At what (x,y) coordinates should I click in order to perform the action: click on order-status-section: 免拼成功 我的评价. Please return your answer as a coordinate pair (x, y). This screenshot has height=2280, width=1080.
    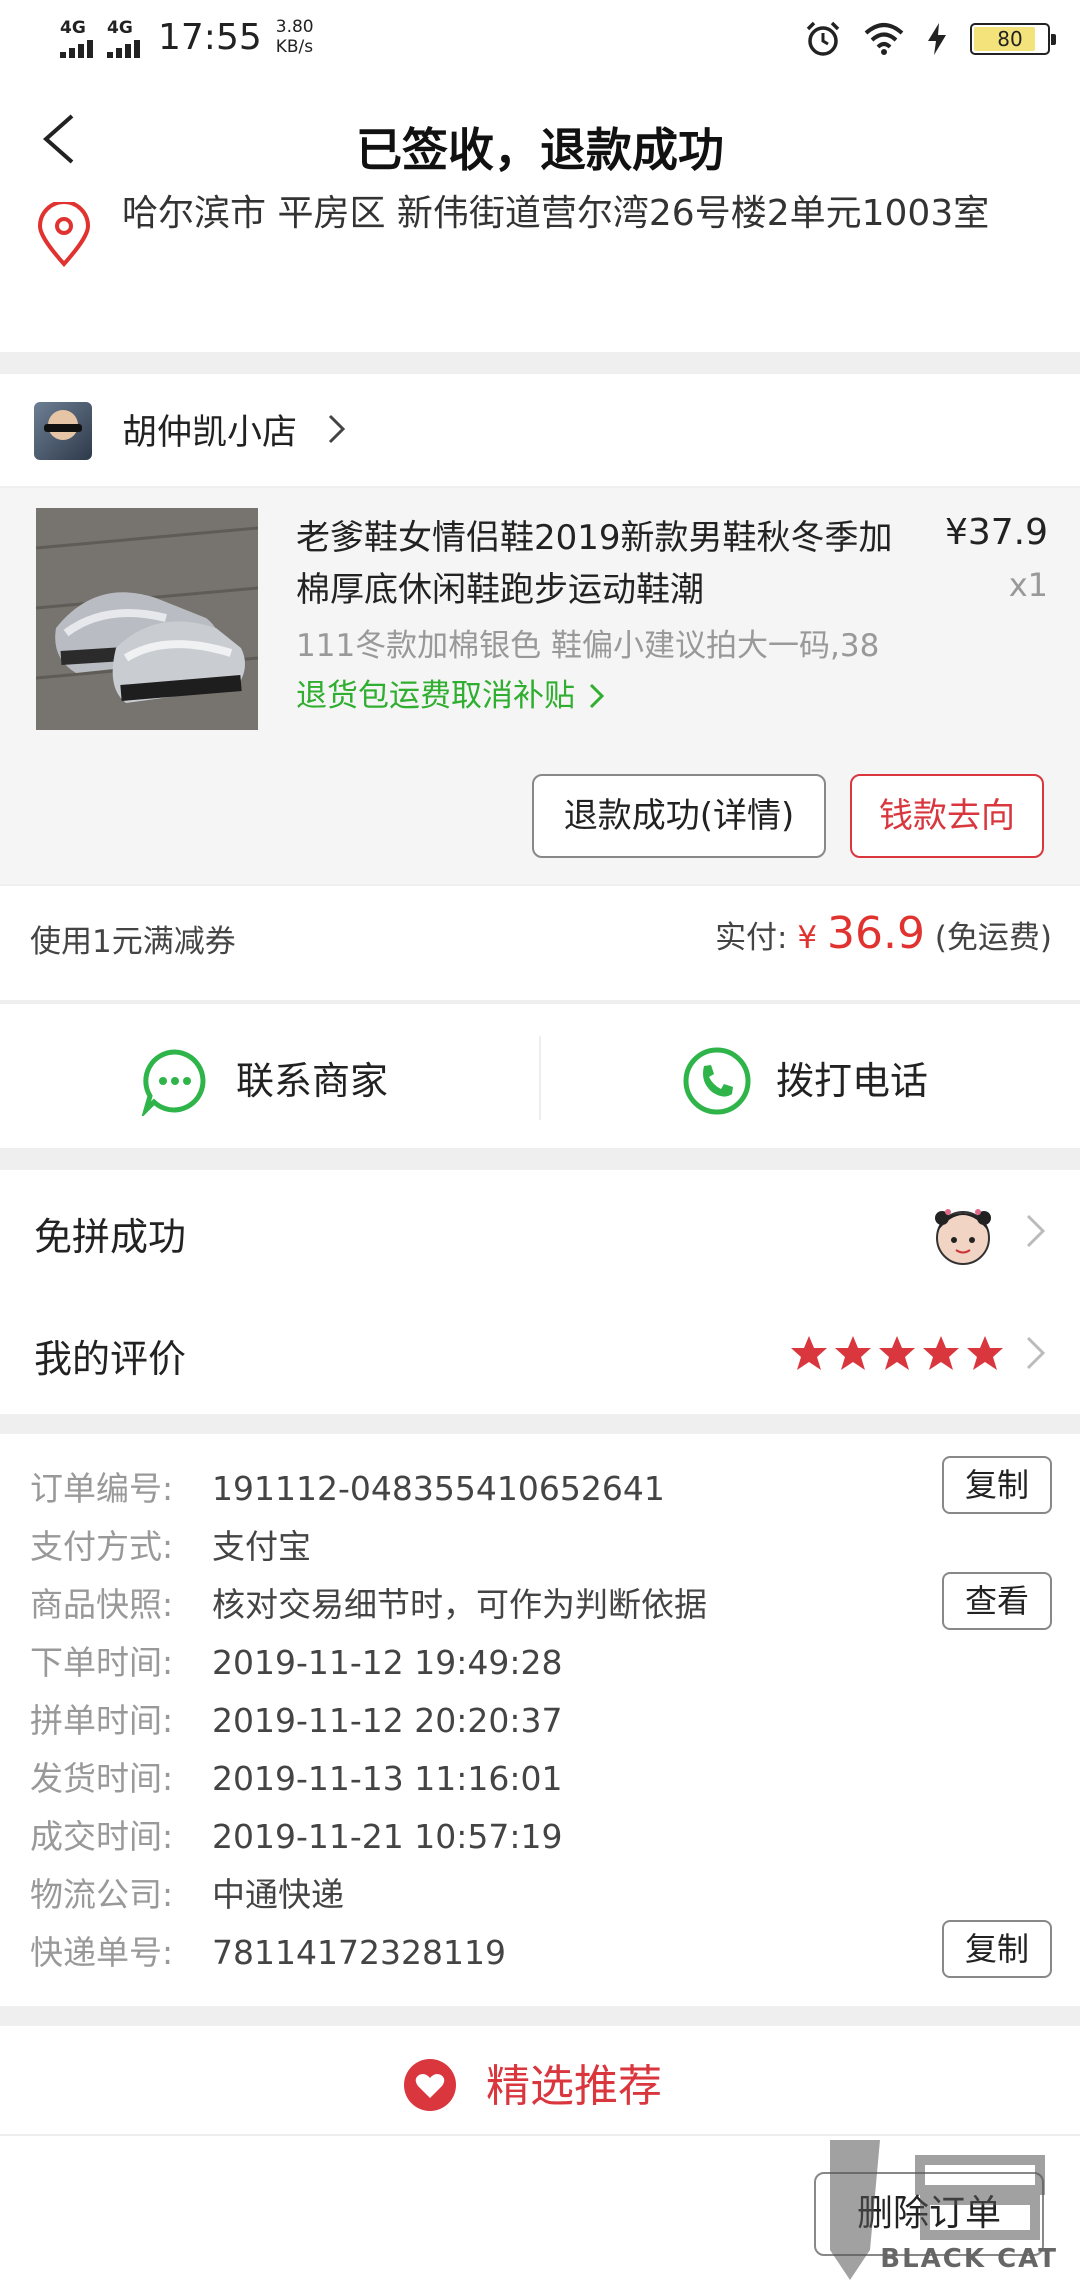
    Looking at the image, I should click on (540, 1292).